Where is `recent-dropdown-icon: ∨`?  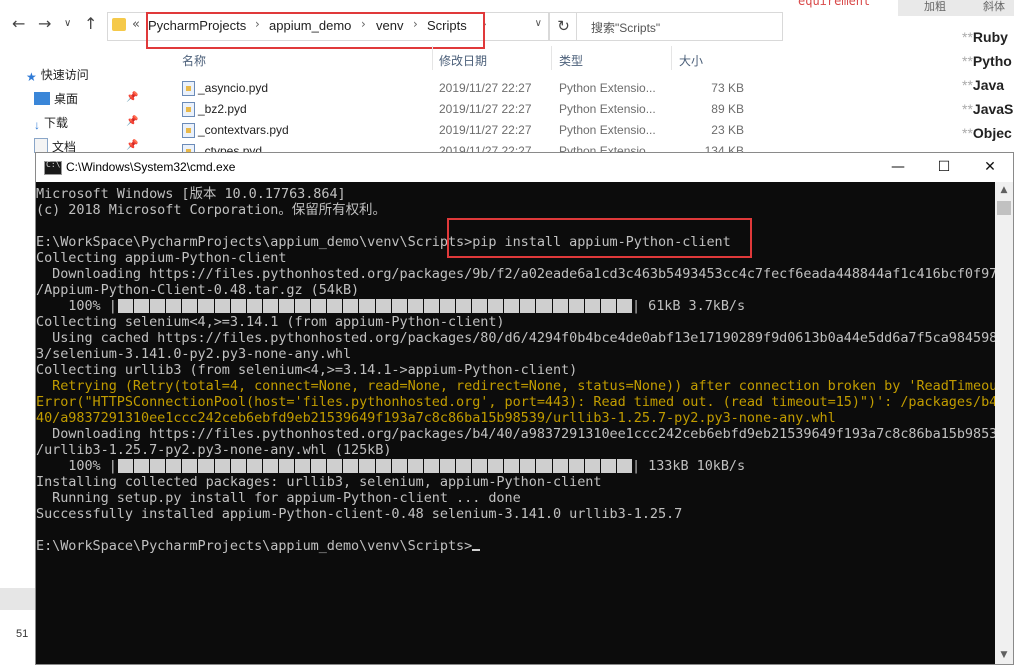 recent-dropdown-icon: ∨ is located at coordinates (67, 23).